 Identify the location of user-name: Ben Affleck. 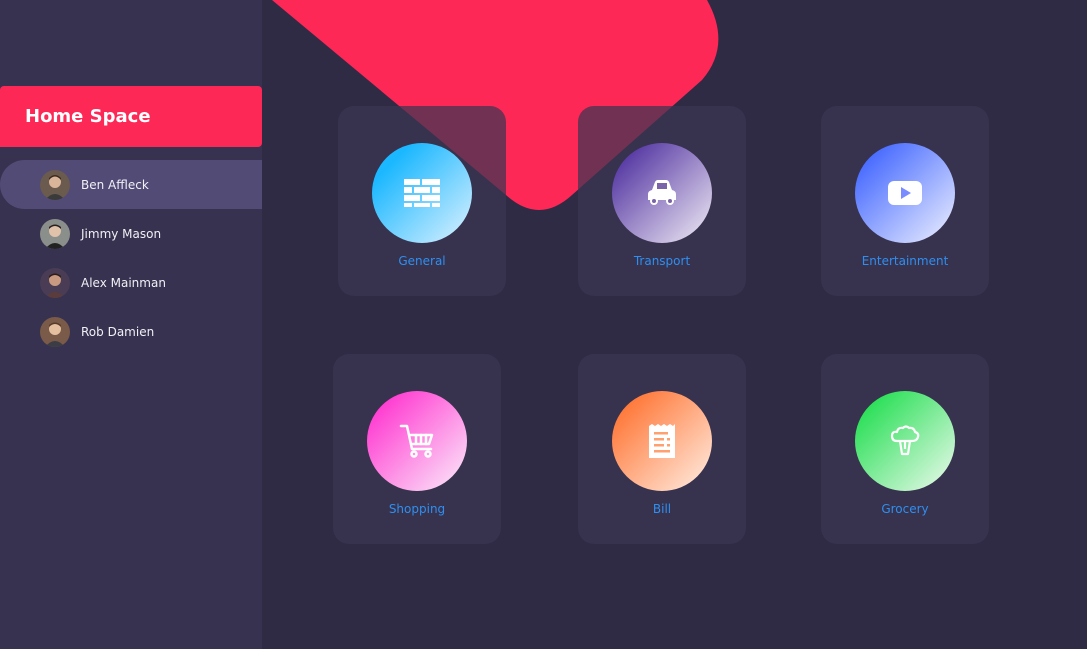
(115, 184).